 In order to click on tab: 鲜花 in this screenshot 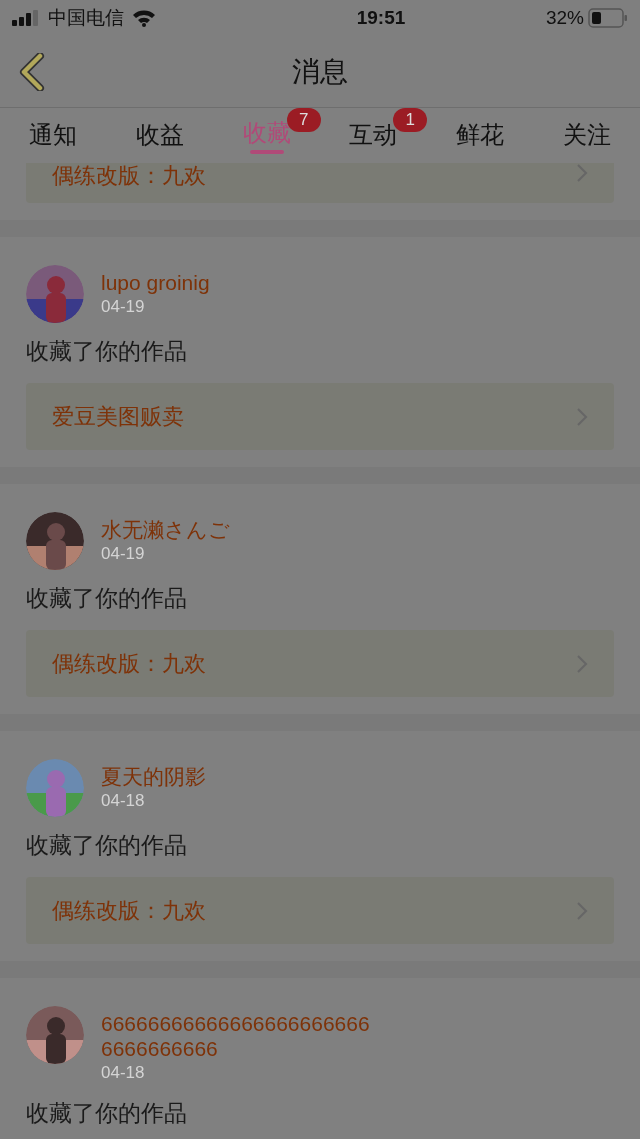, I will do `click(480, 137)`.